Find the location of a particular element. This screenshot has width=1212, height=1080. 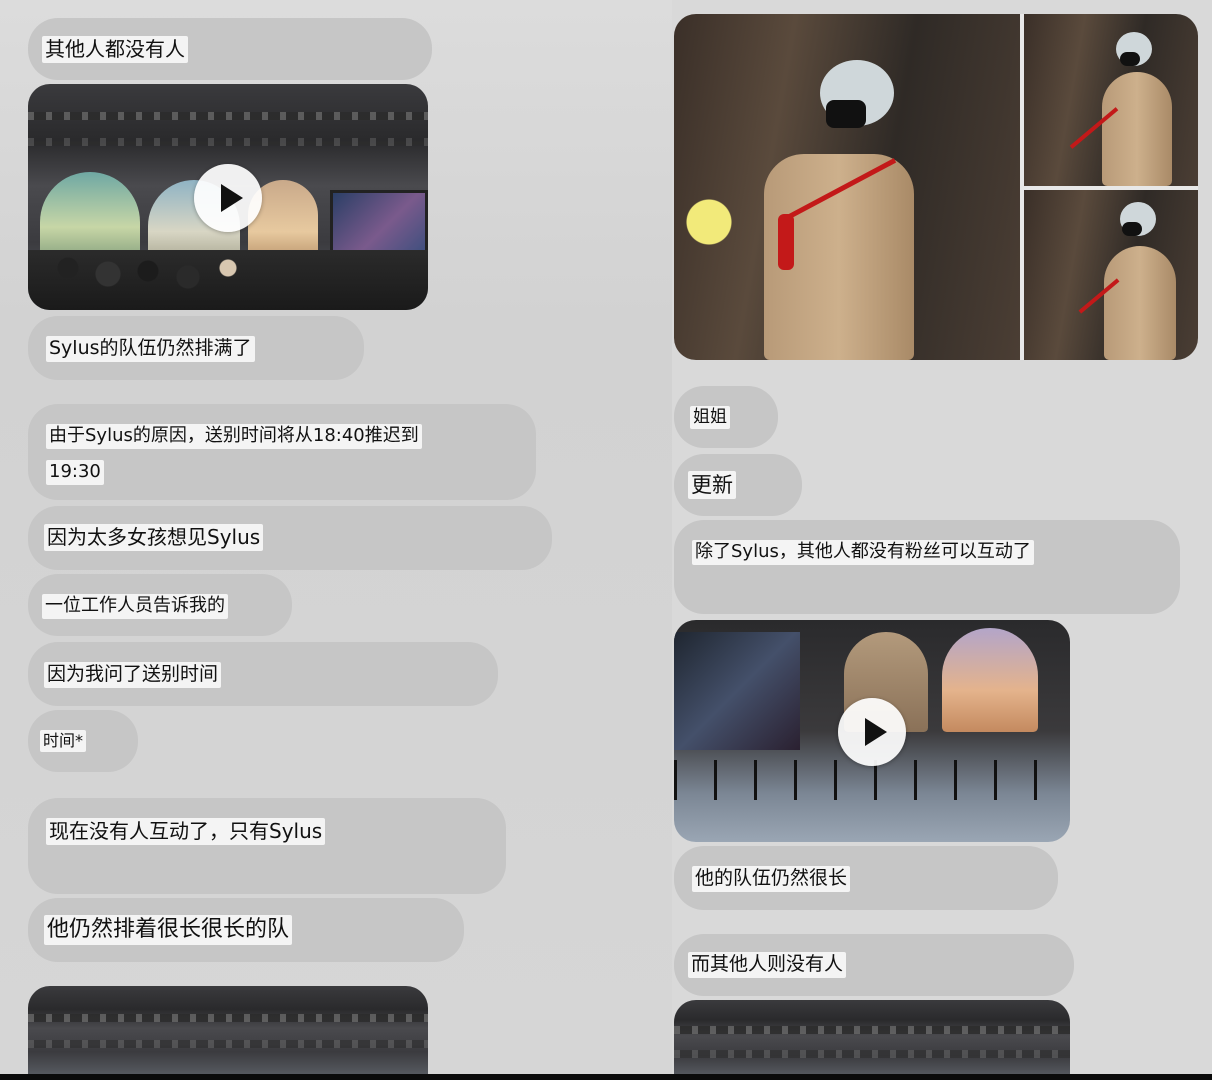

message-text: 而其他人则没有人 is located at coordinates (767, 965).